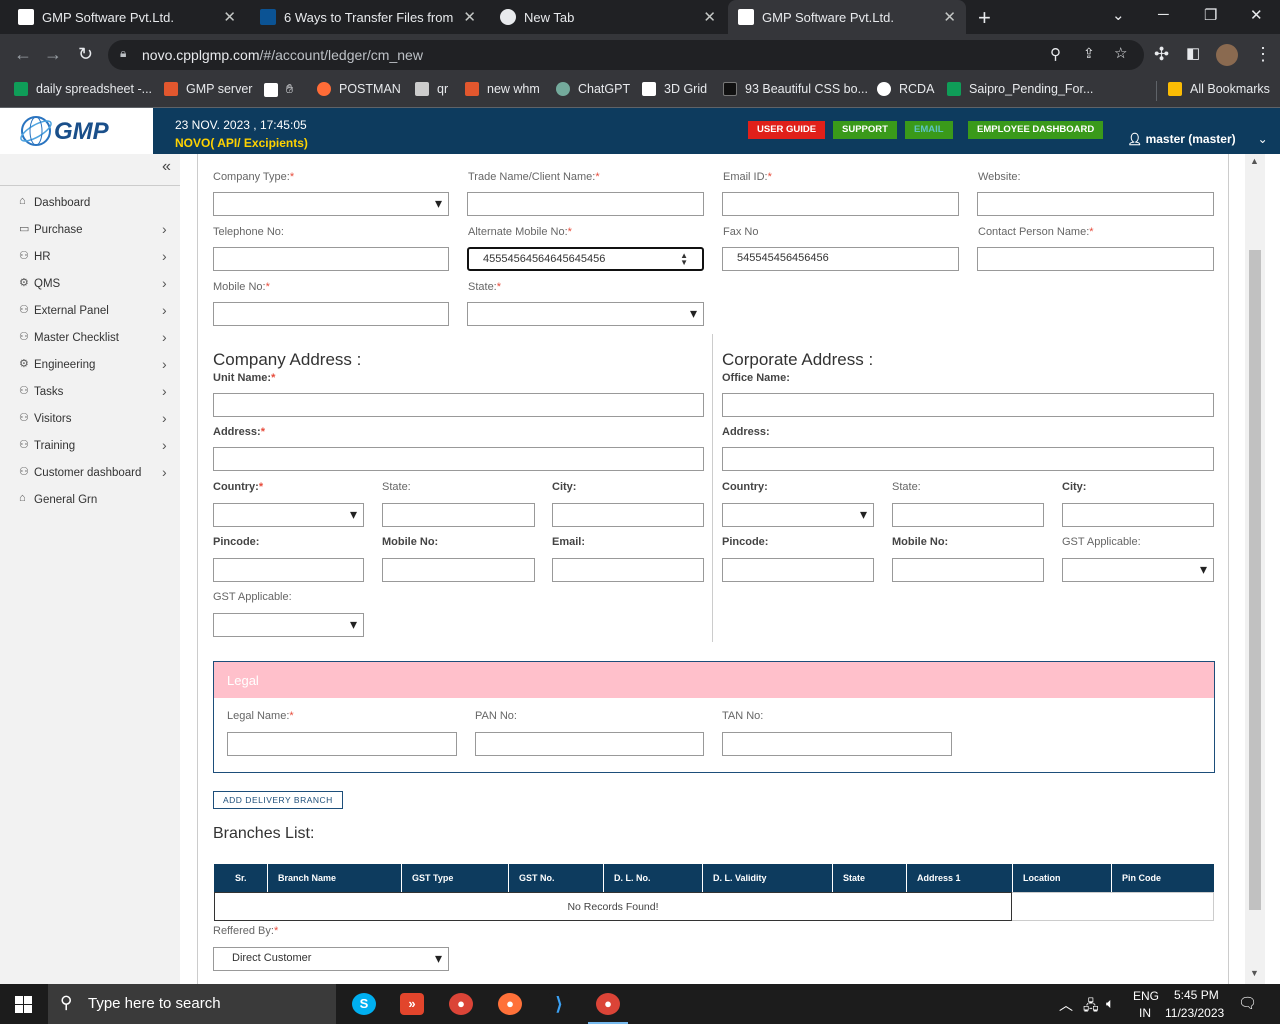 The image size is (1280, 1024). What do you see at coordinates (192, 1004) in the screenshot?
I see `taskbar-search: ⚲ Type here to search` at bounding box center [192, 1004].